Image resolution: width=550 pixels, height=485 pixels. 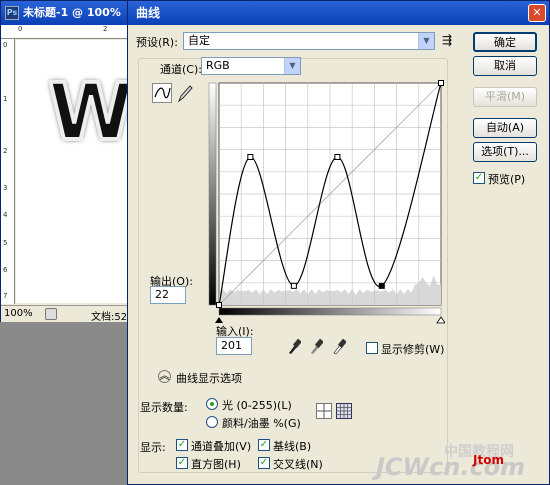 I want to click on status-menu-icon, so click(x=51, y=314).